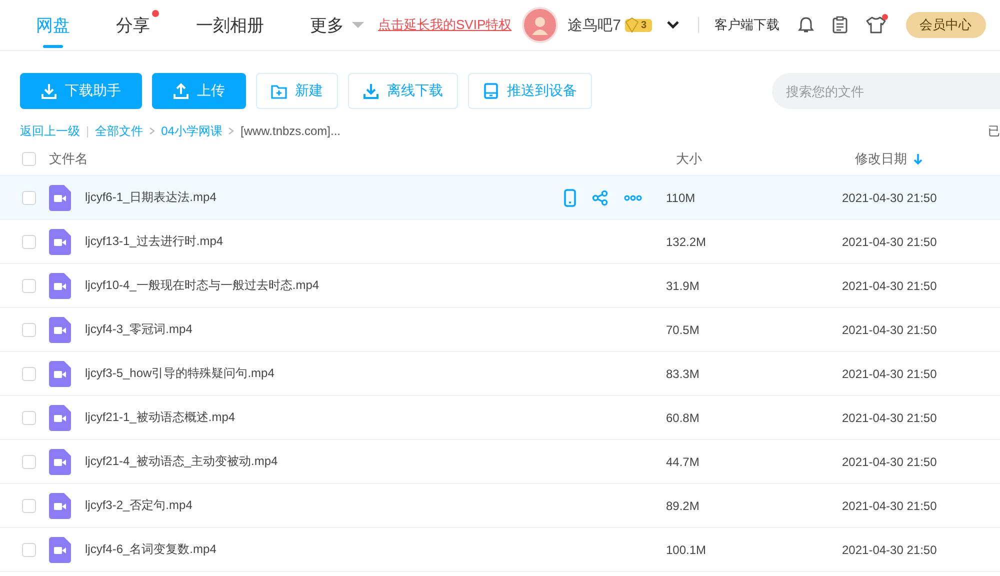  I want to click on share-icon, so click(600, 198).